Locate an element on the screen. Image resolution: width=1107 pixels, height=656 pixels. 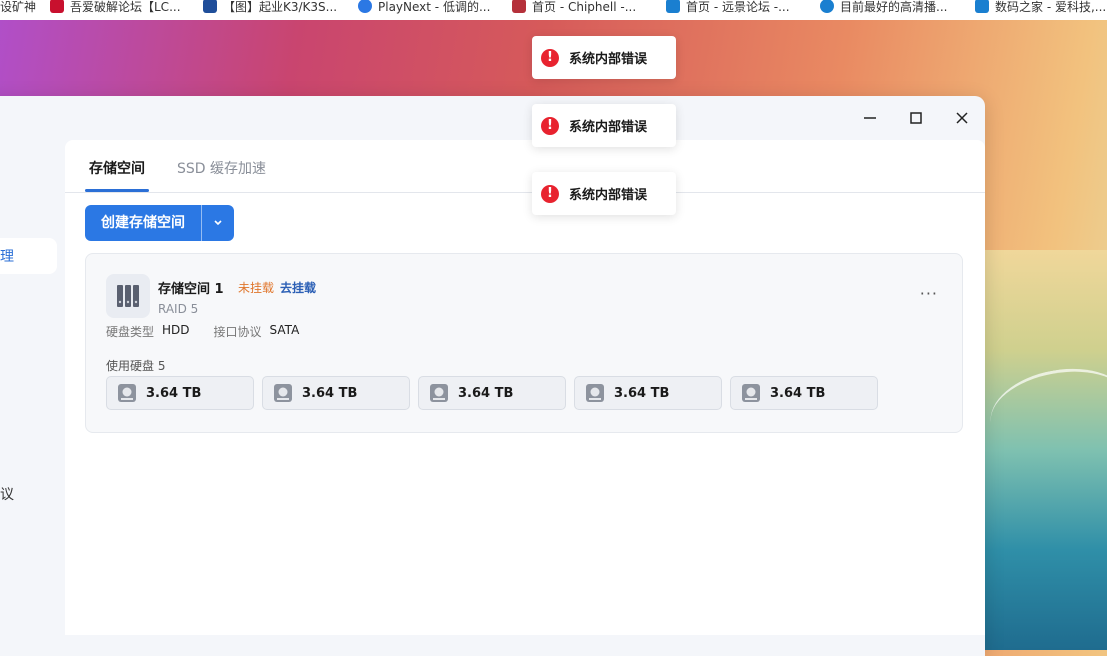
bookmark-label: 设矿神 is located at coordinates (18, 7).